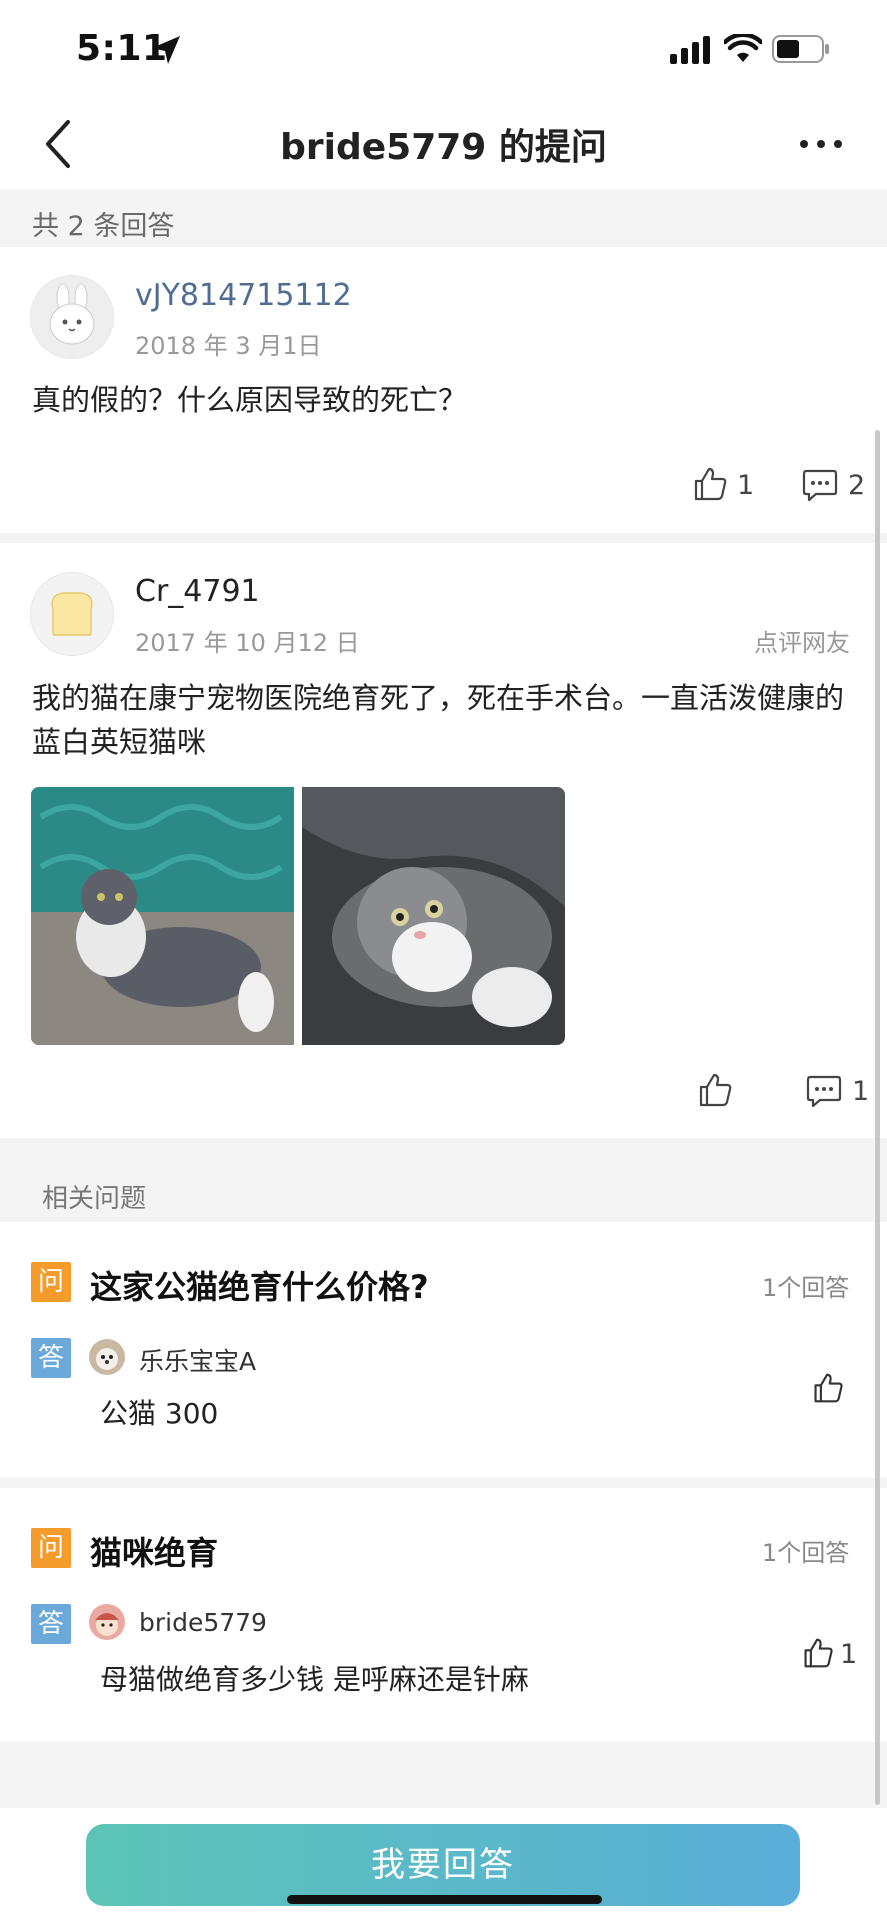 This screenshot has height=1919, width=887. What do you see at coordinates (250, 400) in the screenshot?
I see `answer-text: 真的假的？什么原因导致的死亡？` at bounding box center [250, 400].